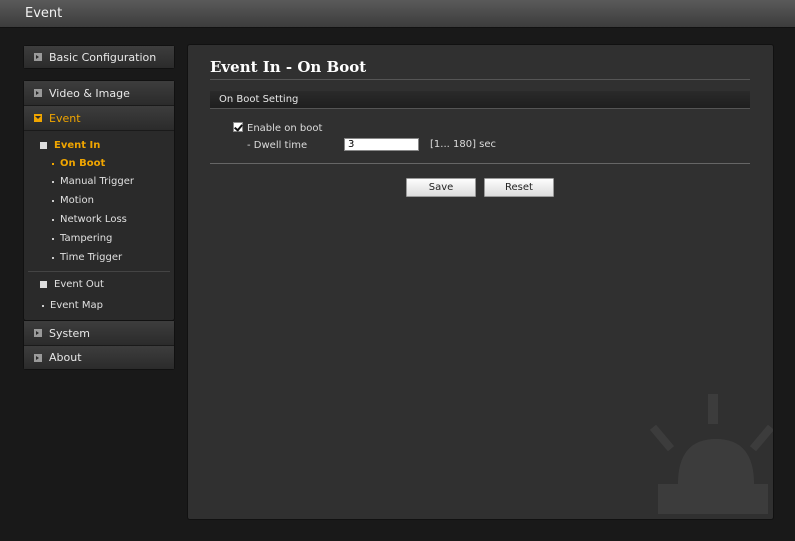 The width and height of the screenshot is (795, 541). What do you see at coordinates (70, 333) in the screenshot?
I see `sidebar-item-label: System` at bounding box center [70, 333].